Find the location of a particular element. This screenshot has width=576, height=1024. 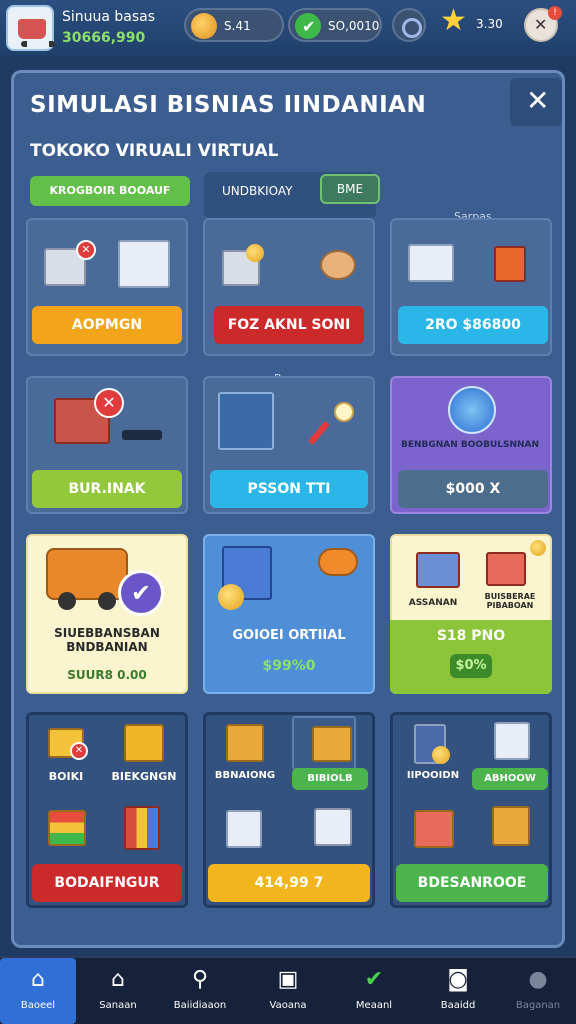

card-storage-button: BODAIFNGUR is located at coordinates (107, 883).